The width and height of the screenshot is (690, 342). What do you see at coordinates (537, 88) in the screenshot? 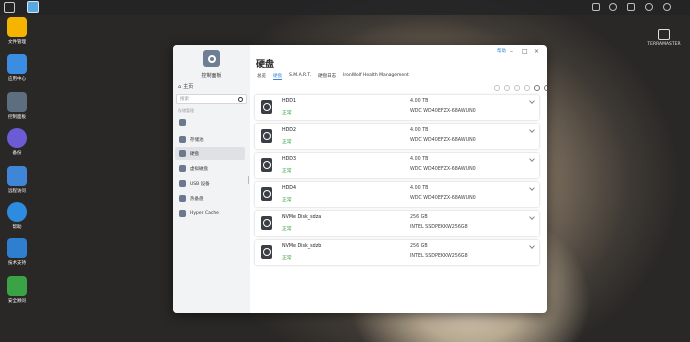
I see `settings-icon` at bounding box center [537, 88].